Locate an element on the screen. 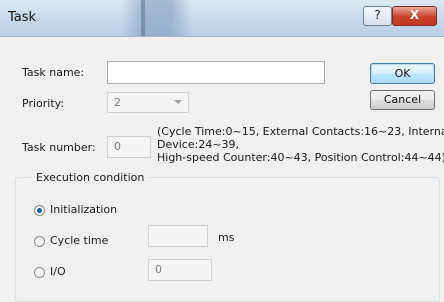 This screenshot has height=302, width=444. radio-button-initialization is located at coordinates (39, 210).